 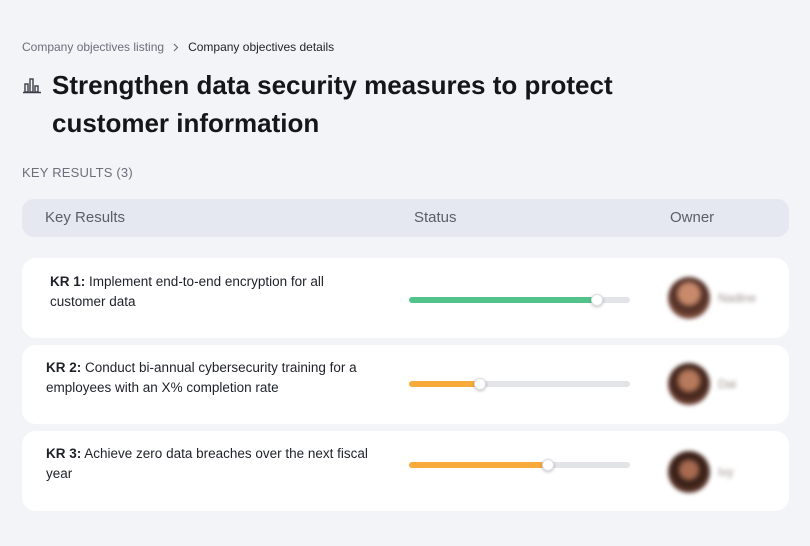 What do you see at coordinates (64, 367) in the screenshot?
I see `key-result-label: KR 2:` at bounding box center [64, 367].